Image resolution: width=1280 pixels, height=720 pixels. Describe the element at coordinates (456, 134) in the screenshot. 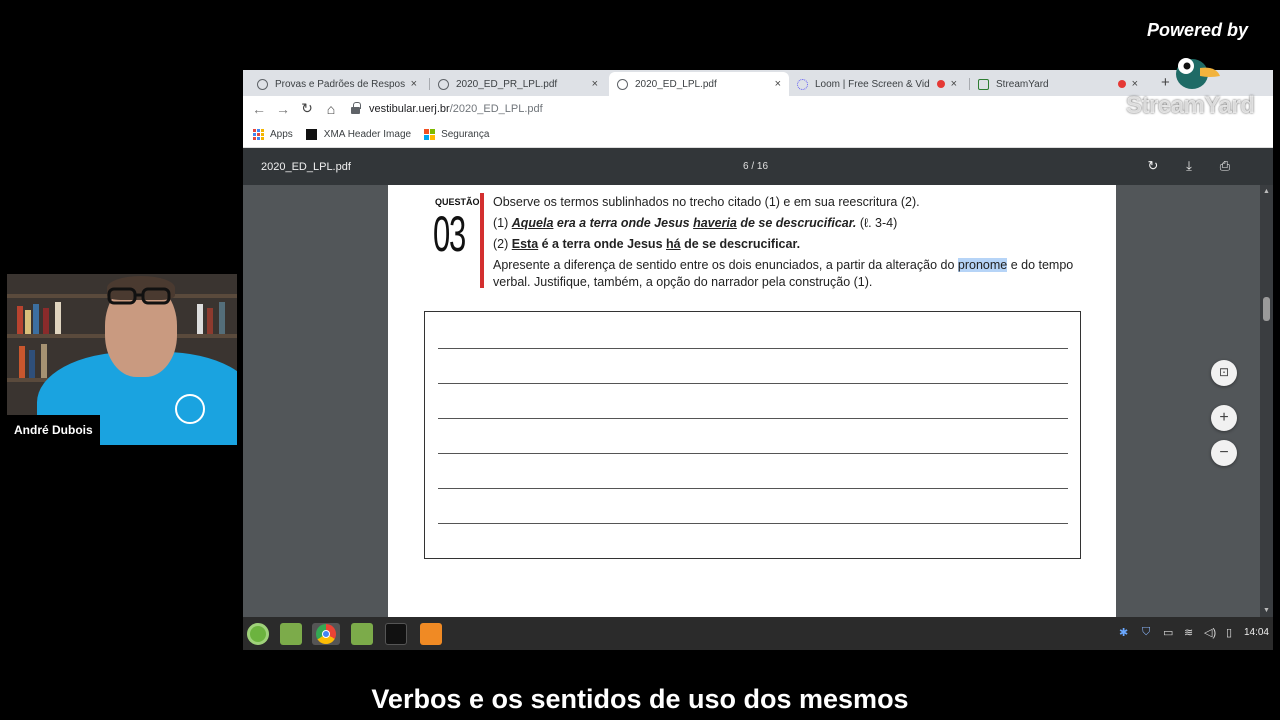

I see `bookmark-seguranca: Segurança` at that location.